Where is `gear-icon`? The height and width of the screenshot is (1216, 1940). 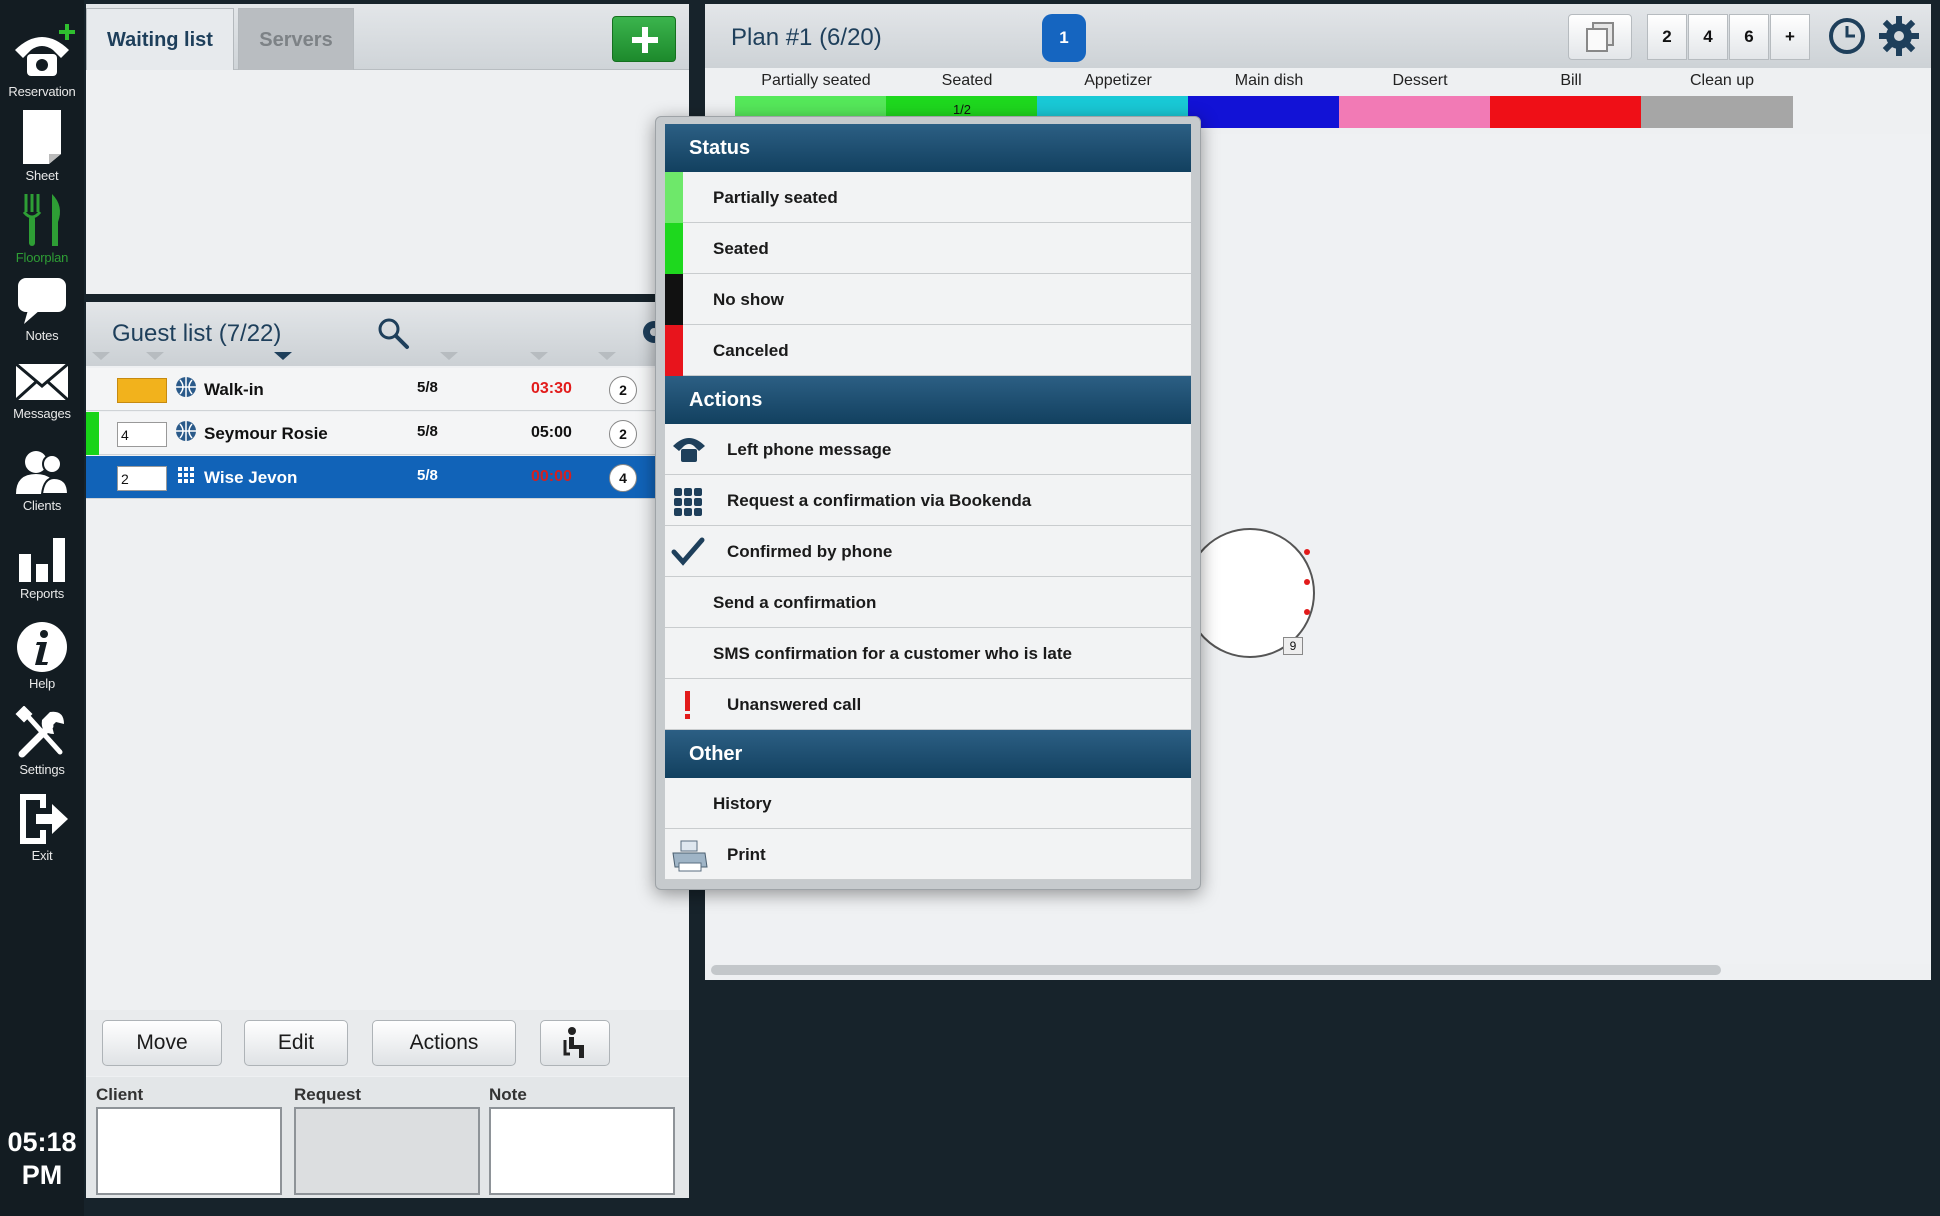 gear-icon is located at coordinates (1899, 36).